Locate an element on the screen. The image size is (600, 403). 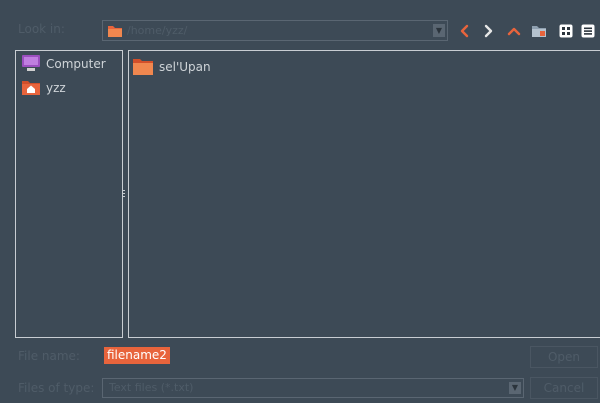
list-item: sel'Upan is located at coordinates (171, 67).